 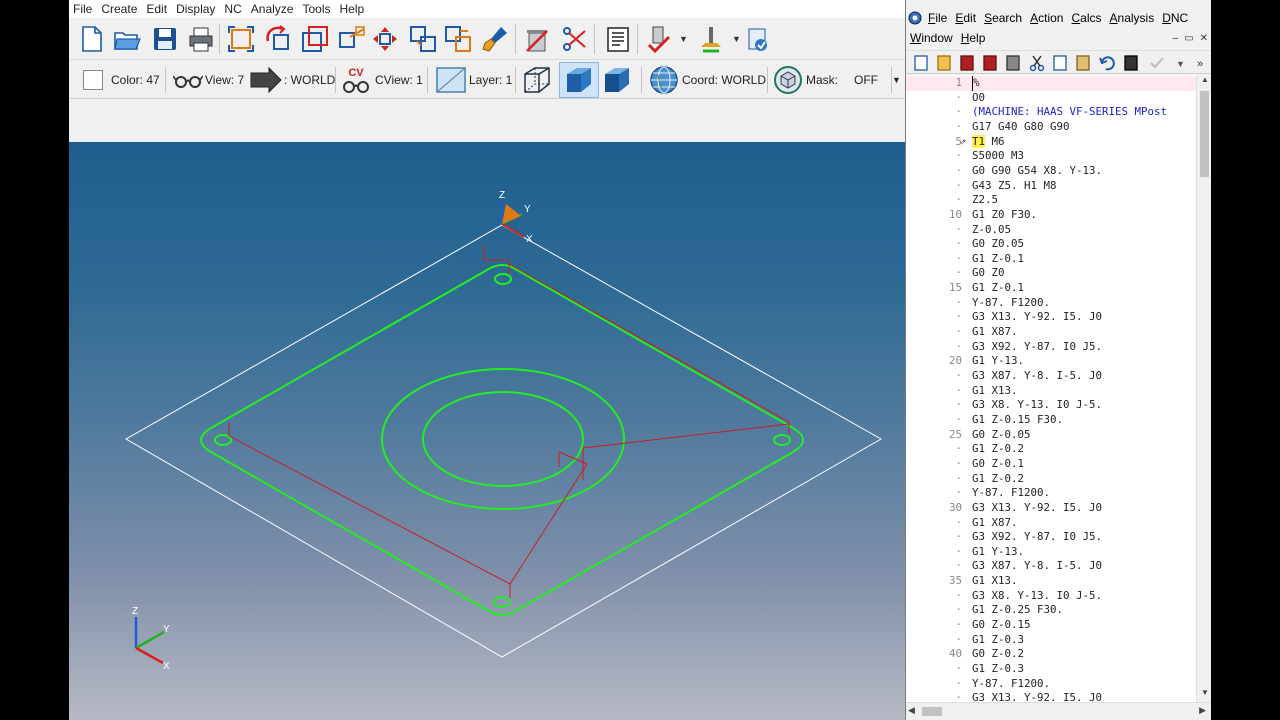 I want to click on check-button, so click(x=1157, y=63).